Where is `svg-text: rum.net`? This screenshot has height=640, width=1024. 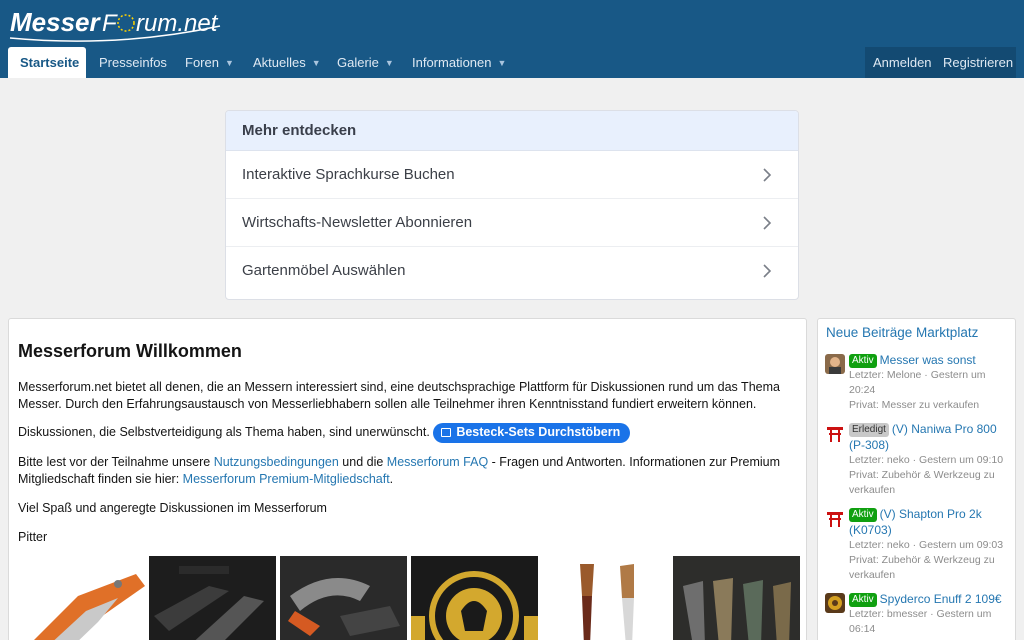
svg-text: rum.net is located at coordinates (177, 23).